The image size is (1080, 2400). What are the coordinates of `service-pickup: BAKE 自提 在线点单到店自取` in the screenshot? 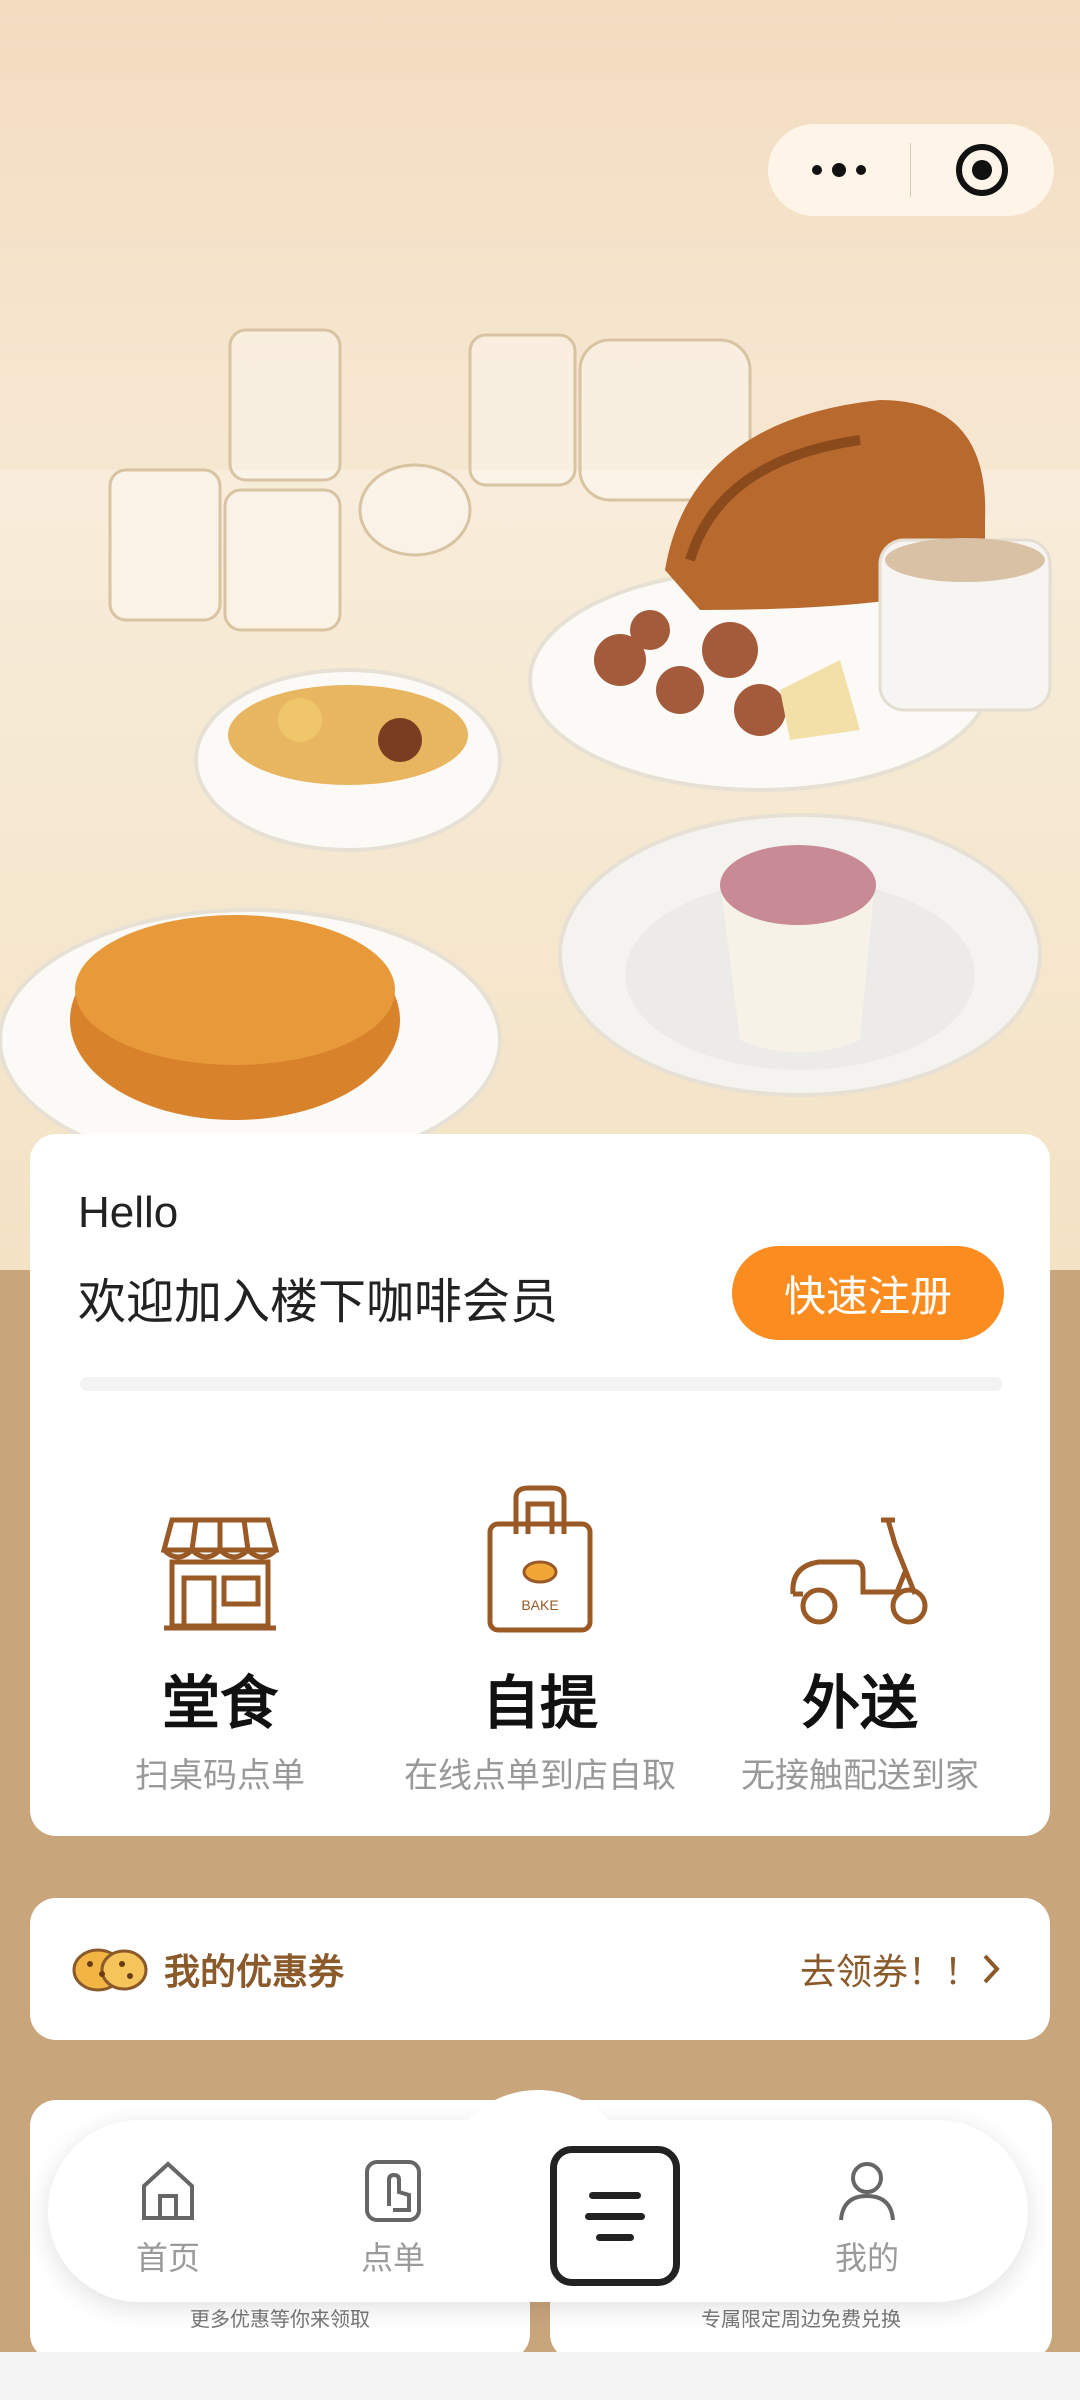 It's located at (540, 1640).